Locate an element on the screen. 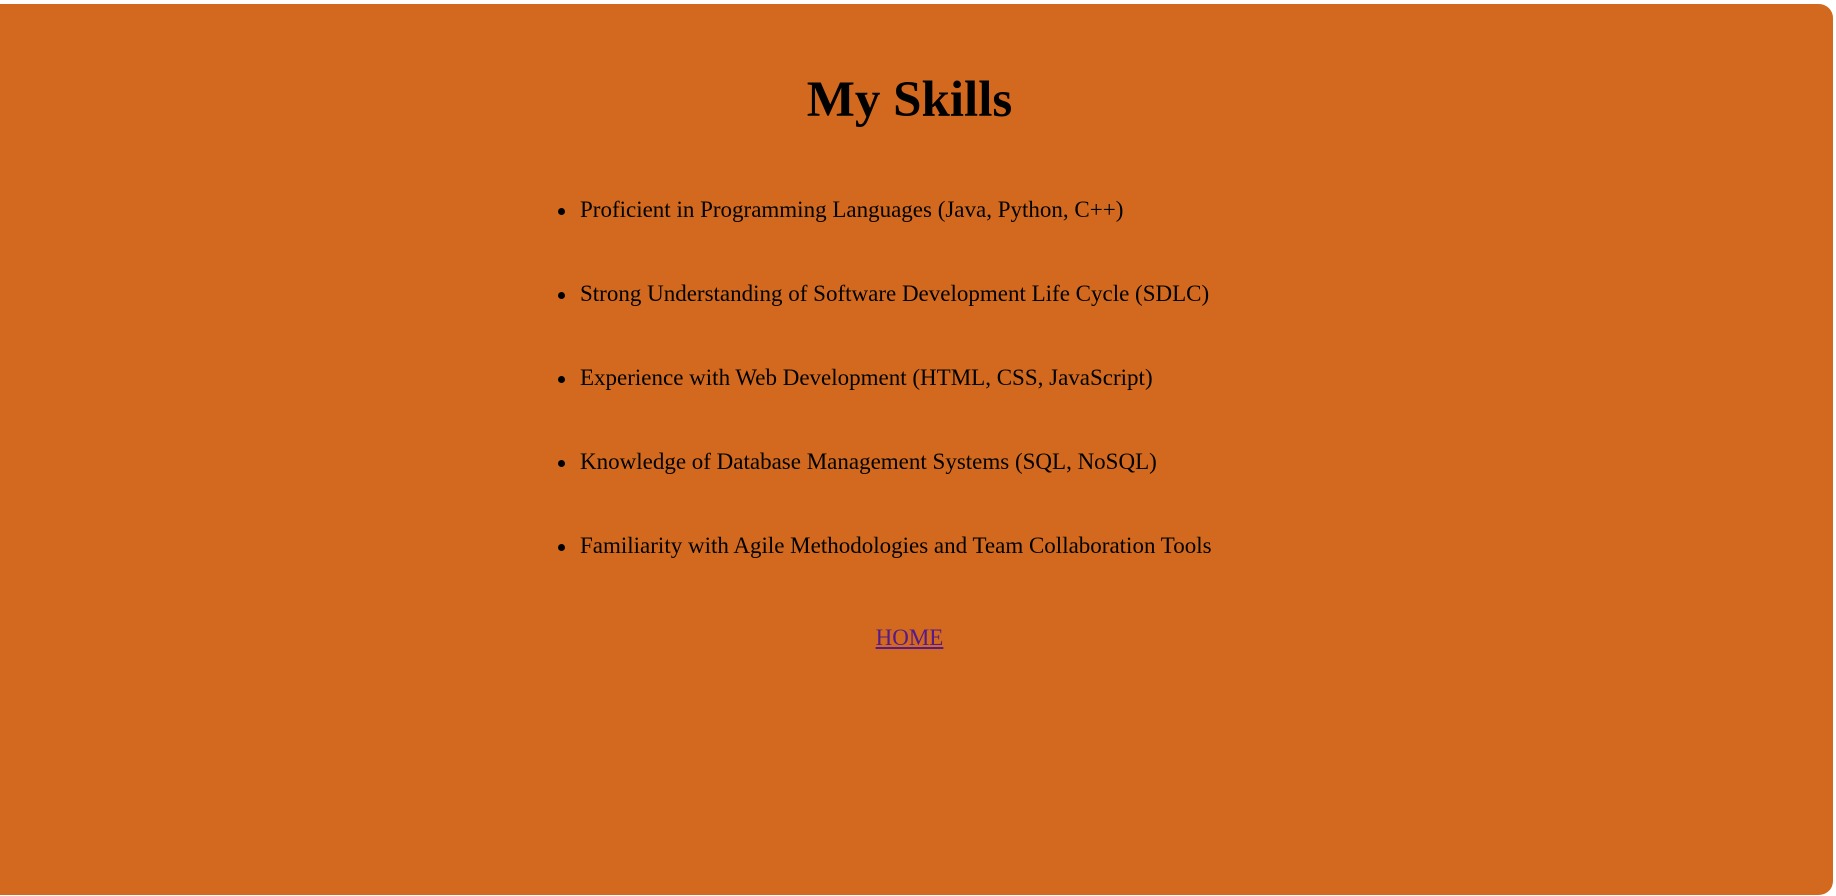 Image resolution: width=1836 pixels, height=896 pixels. home-link-container: HOME is located at coordinates (909, 638).